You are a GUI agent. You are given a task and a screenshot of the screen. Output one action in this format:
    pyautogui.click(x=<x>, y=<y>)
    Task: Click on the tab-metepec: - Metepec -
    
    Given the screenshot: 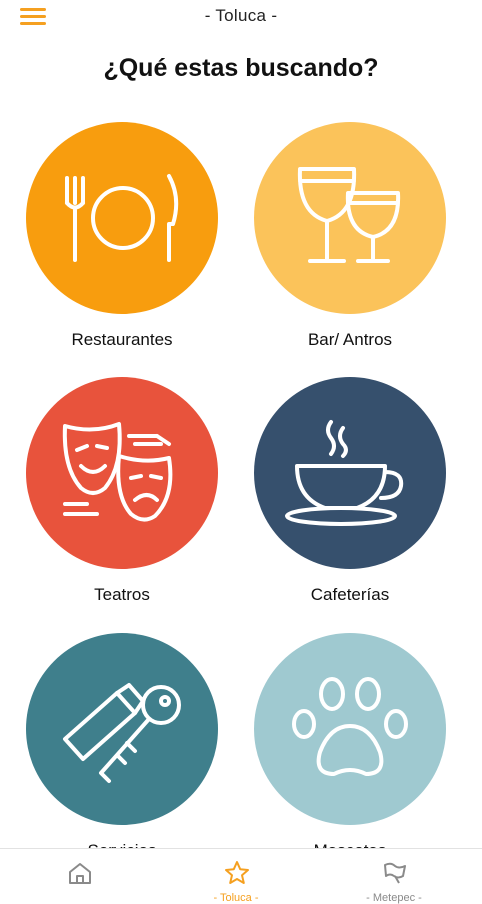 What is the action you would take?
    pyautogui.click(x=394, y=876)
    